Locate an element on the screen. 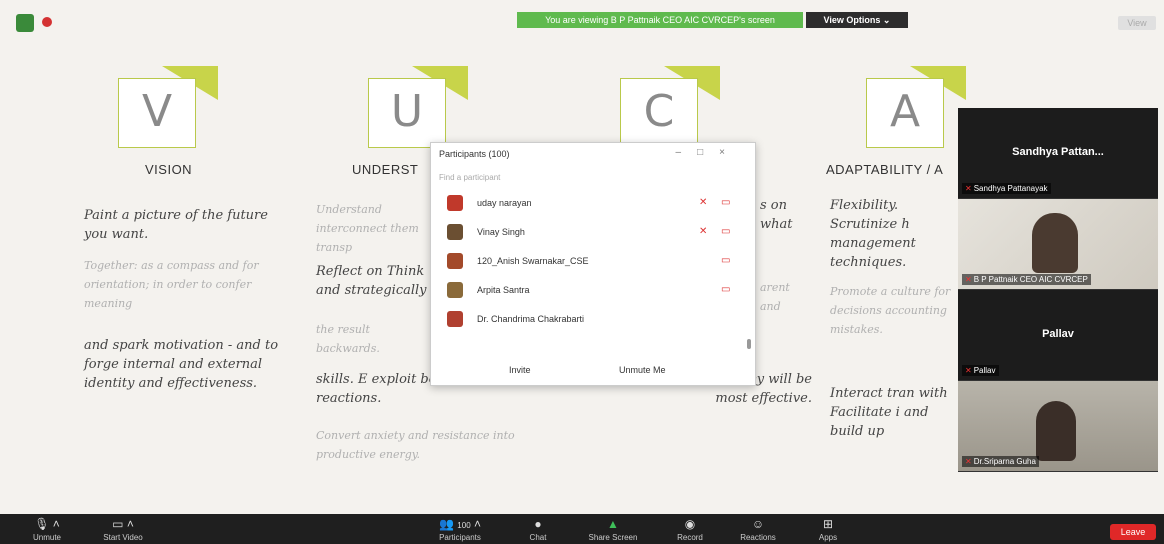 The image size is (1164, 544). clarity-text-1: s on what is located at coordinates (776, 215).